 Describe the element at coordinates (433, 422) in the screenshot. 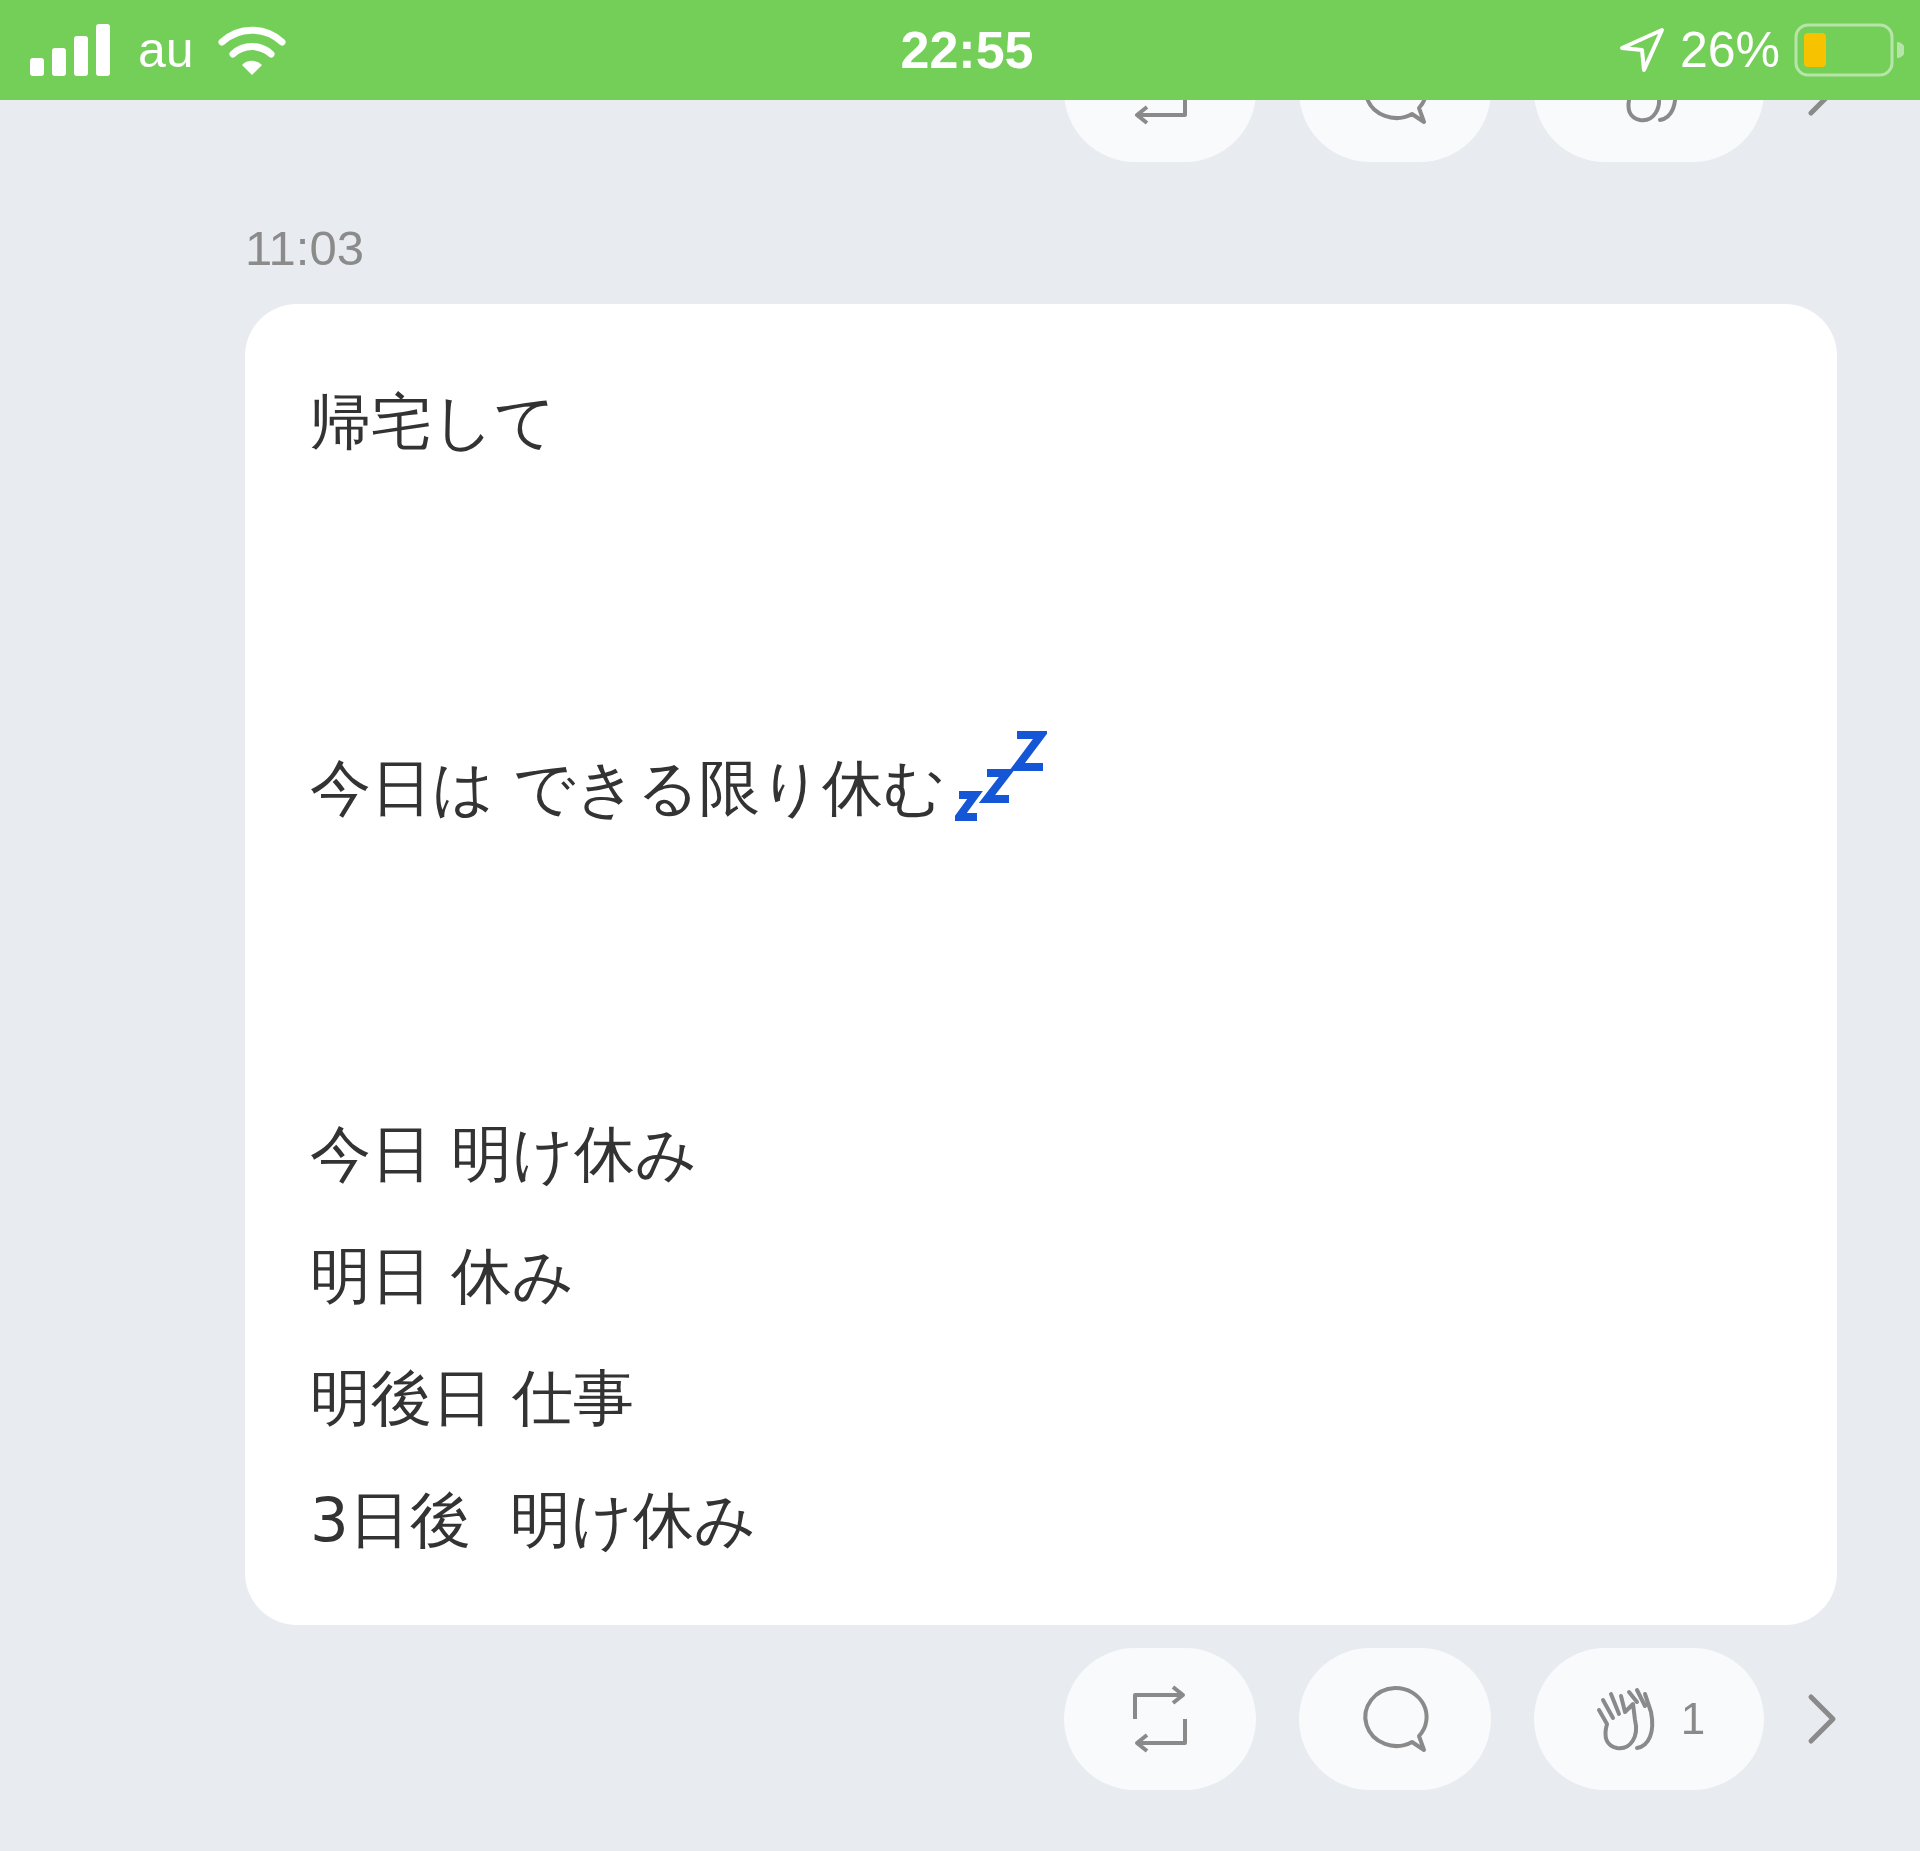

I see `message-line: 帰宅して` at that location.